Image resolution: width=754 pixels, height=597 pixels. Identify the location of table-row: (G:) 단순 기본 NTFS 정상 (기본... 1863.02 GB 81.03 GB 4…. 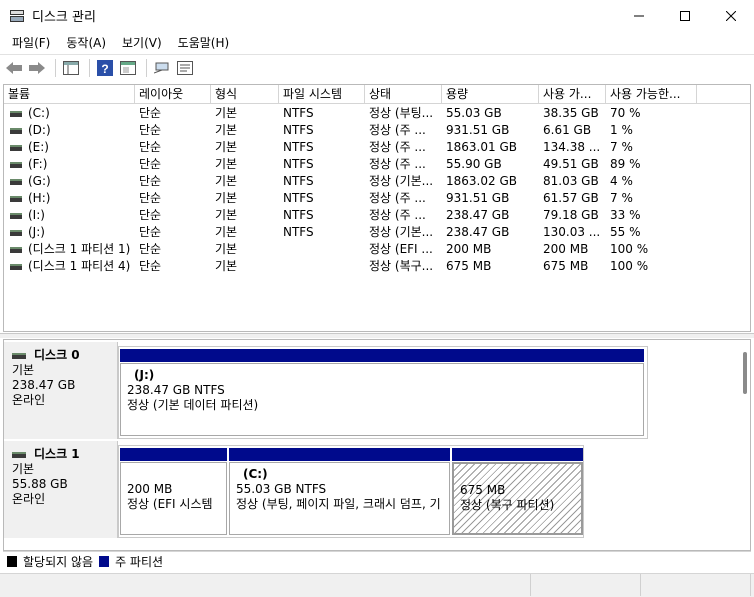
(377, 181).